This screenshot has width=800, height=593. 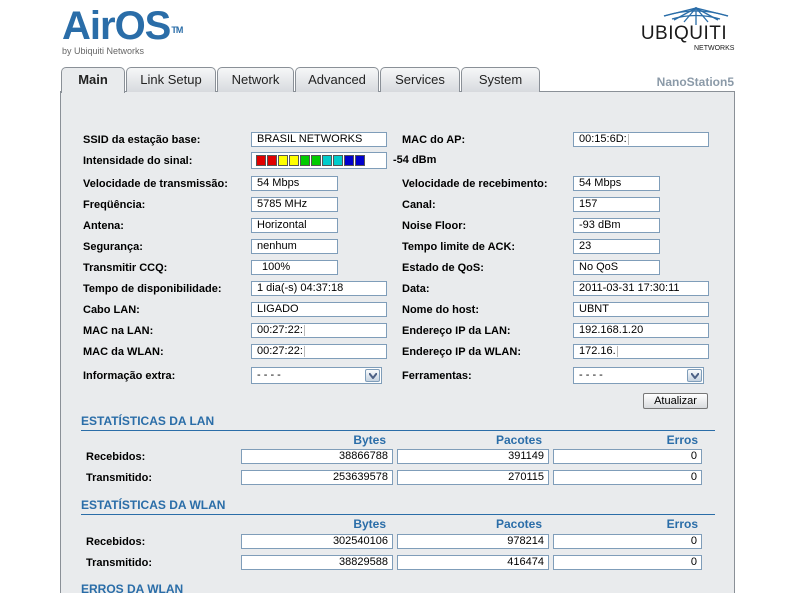 What do you see at coordinates (695, 82) in the screenshot?
I see `device-name: NanoStation5` at bounding box center [695, 82].